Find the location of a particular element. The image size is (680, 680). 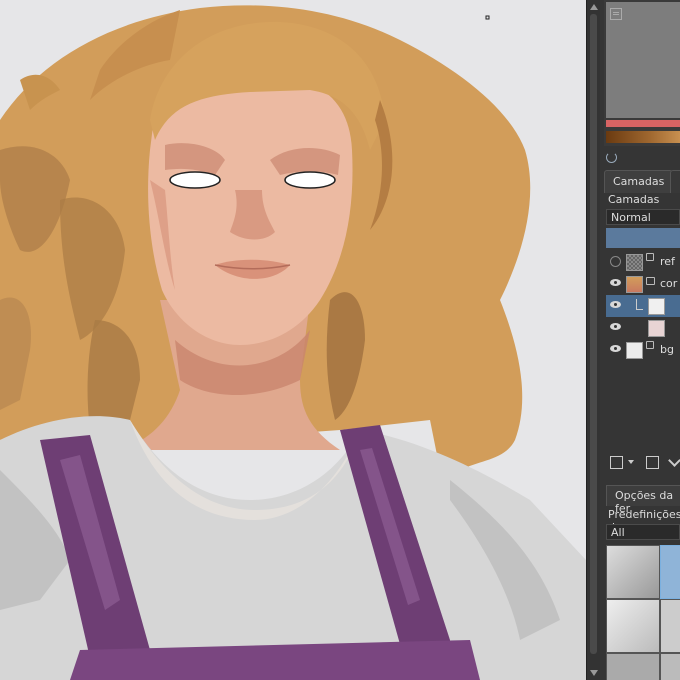

scroll-down-icon is located at coordinates (594, 673).